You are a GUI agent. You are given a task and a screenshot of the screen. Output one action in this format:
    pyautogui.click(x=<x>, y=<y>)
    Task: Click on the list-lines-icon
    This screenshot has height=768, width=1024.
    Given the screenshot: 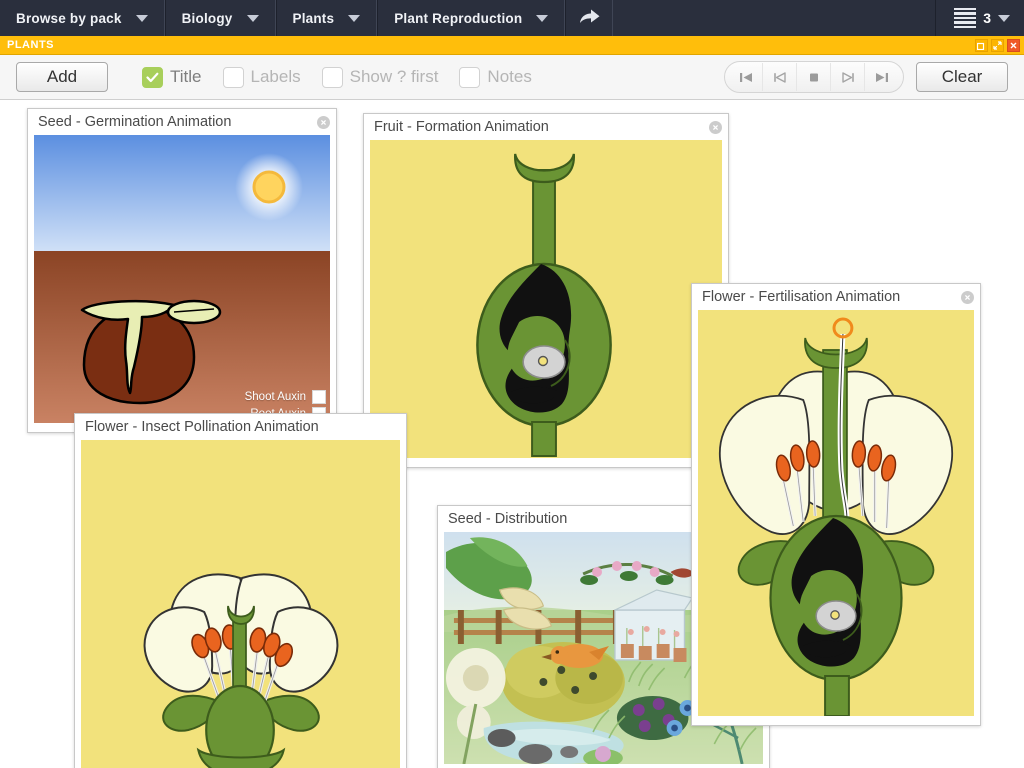 What is the action you would take?
    pyautogui.click(x=965, y=18)
    